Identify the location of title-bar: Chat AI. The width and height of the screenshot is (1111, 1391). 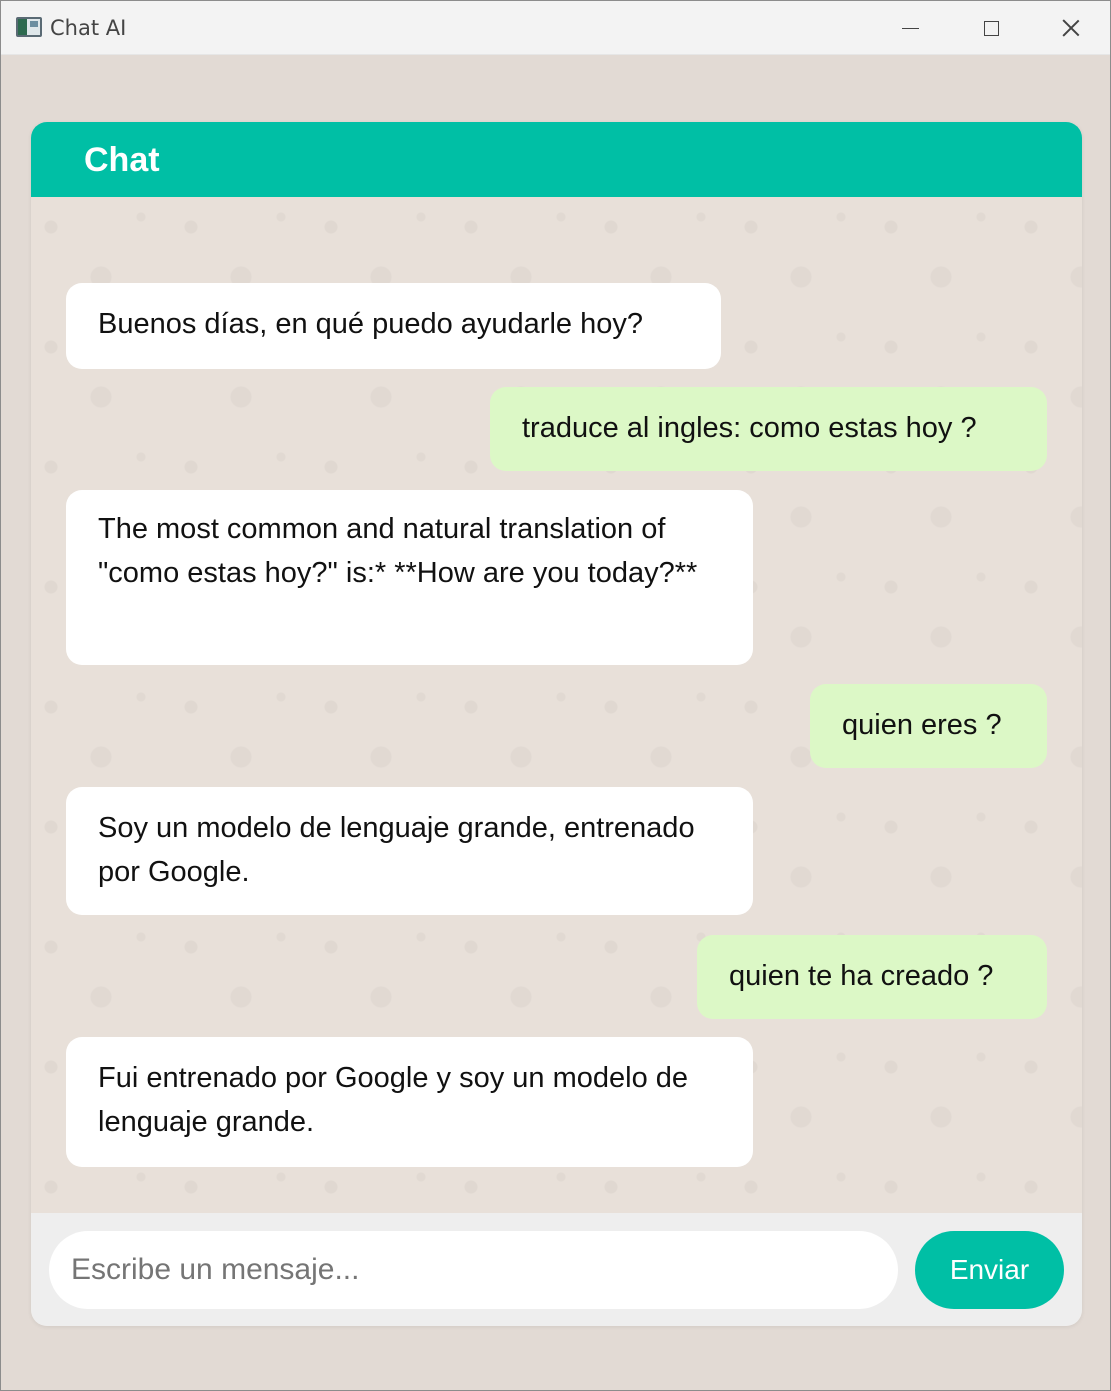
(555, 28).